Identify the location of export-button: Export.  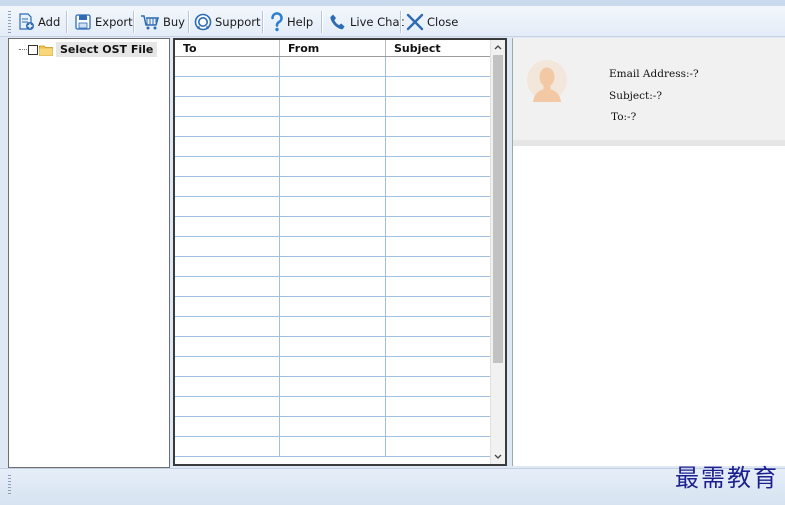
(103, 22).